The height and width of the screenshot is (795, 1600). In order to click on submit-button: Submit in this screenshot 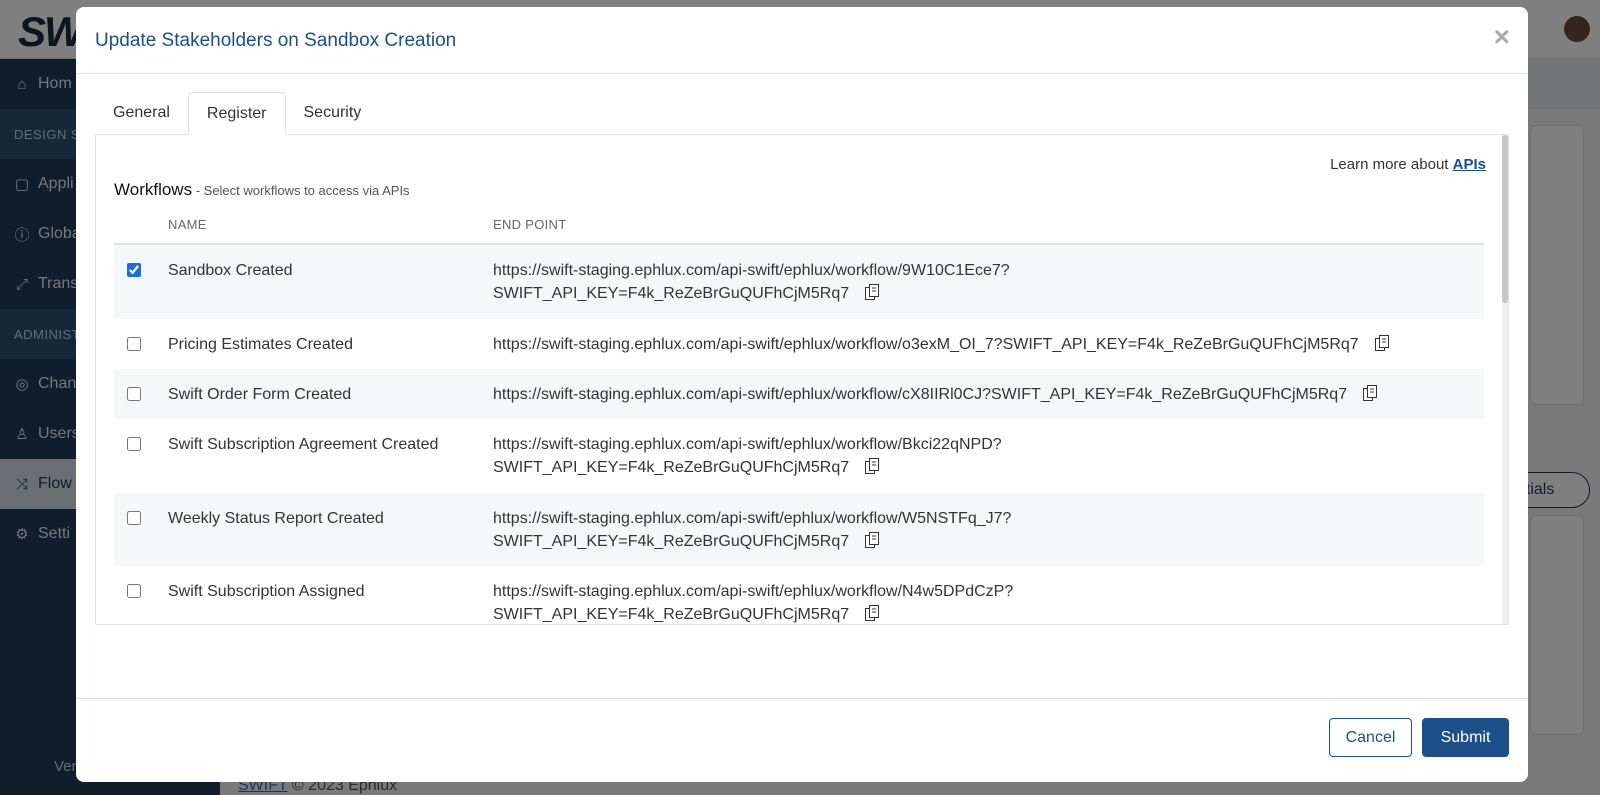, I will do `click(1465, 737)`.